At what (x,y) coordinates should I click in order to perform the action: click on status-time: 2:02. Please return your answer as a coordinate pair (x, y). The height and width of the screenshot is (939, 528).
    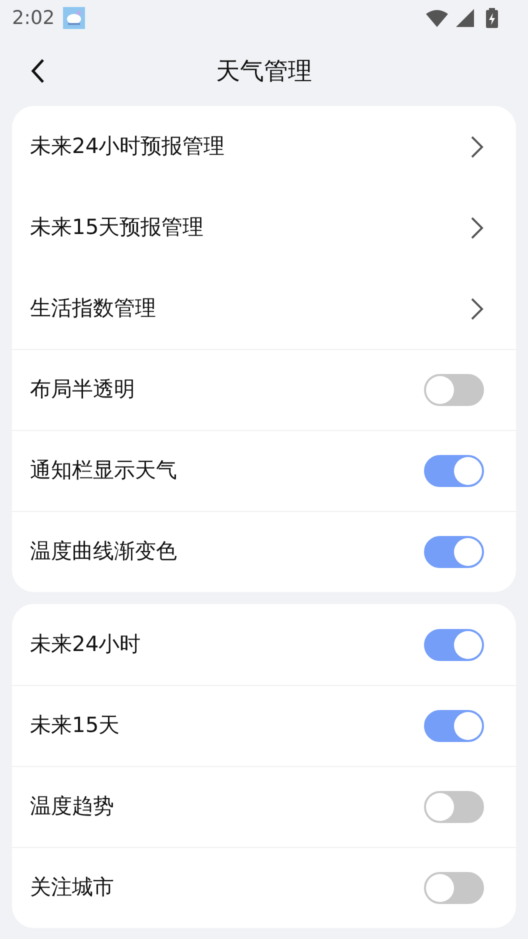
    Looking at the image, I should click on (33, 18).